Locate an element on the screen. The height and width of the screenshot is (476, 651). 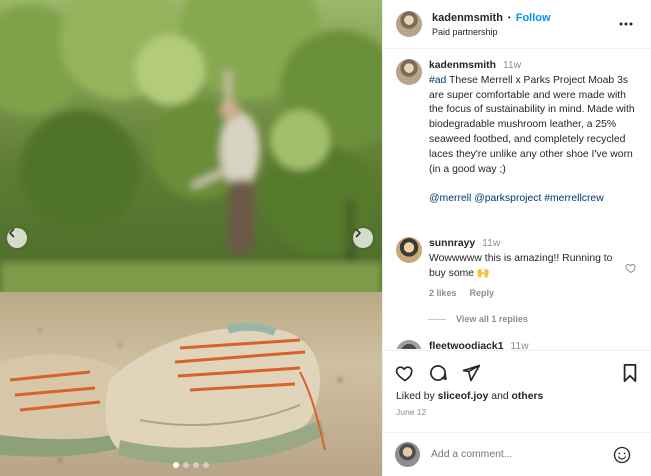
post-header: kadenmsmith • Follow Paid partnership is located at coordinates (517, 24).